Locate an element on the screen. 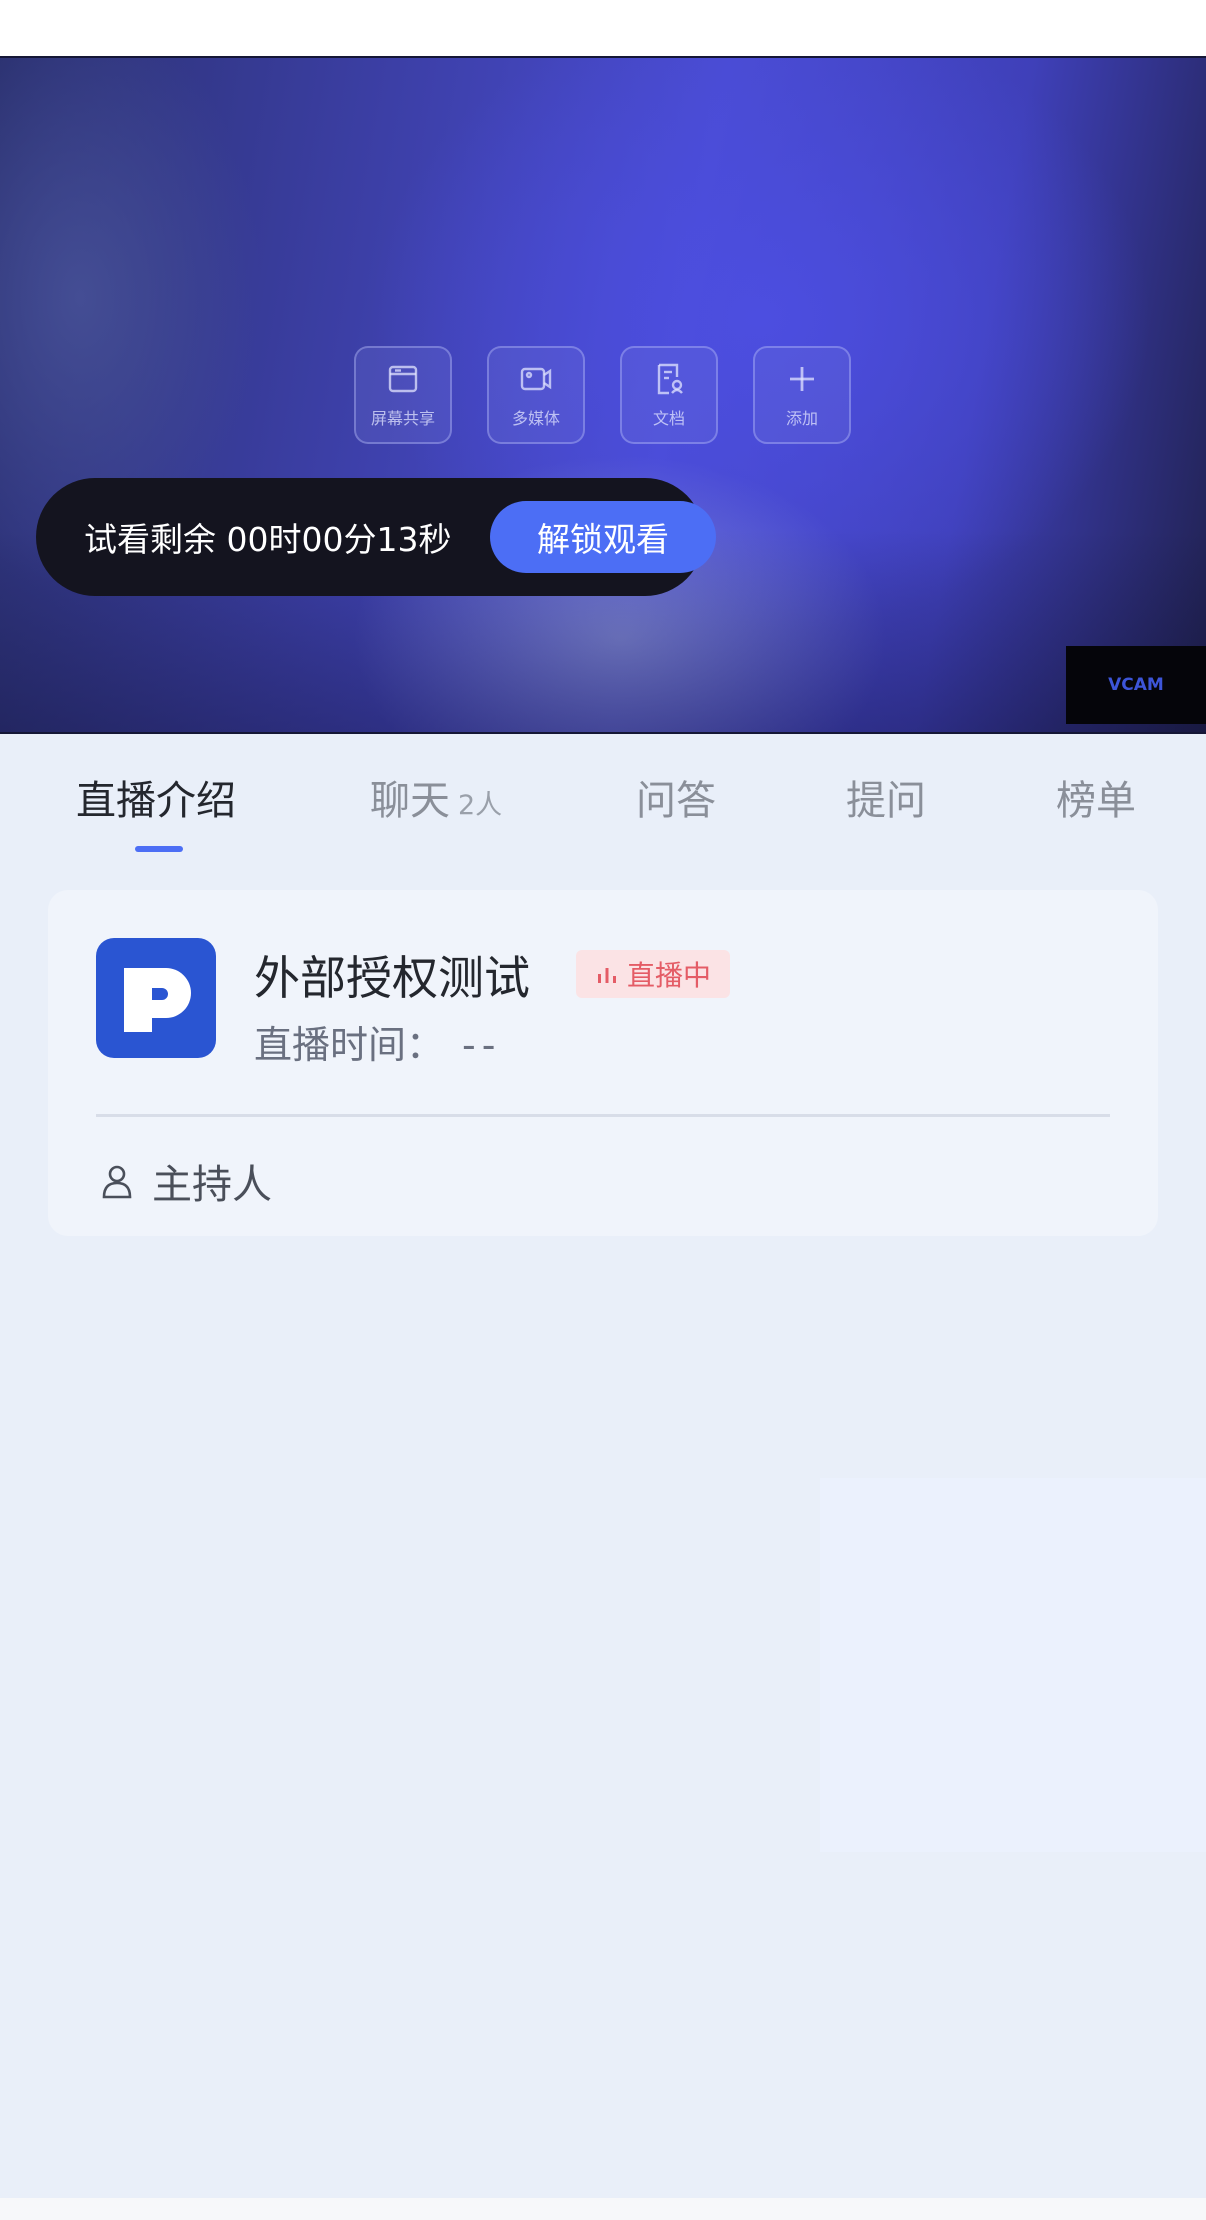  status-bar is located at coordinates (603, 28).